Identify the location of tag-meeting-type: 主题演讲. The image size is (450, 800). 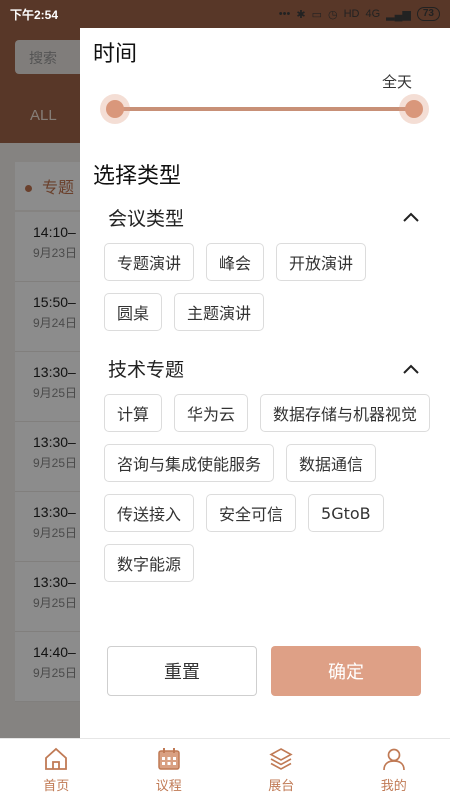
(219, 312).